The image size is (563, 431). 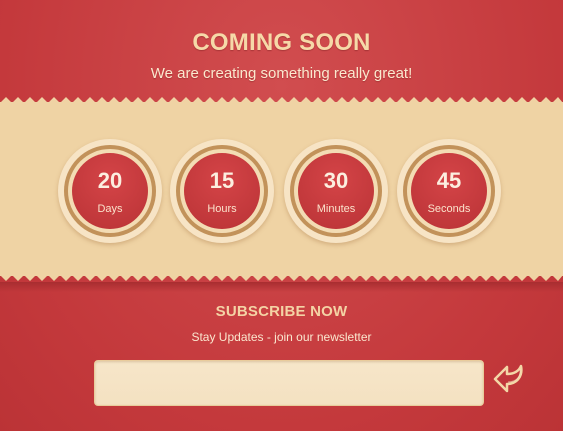 What do you see at coordinates (281, 42) in the screenshot?
I see `page-title: COMING SOON` at bounding box center [281, 42].